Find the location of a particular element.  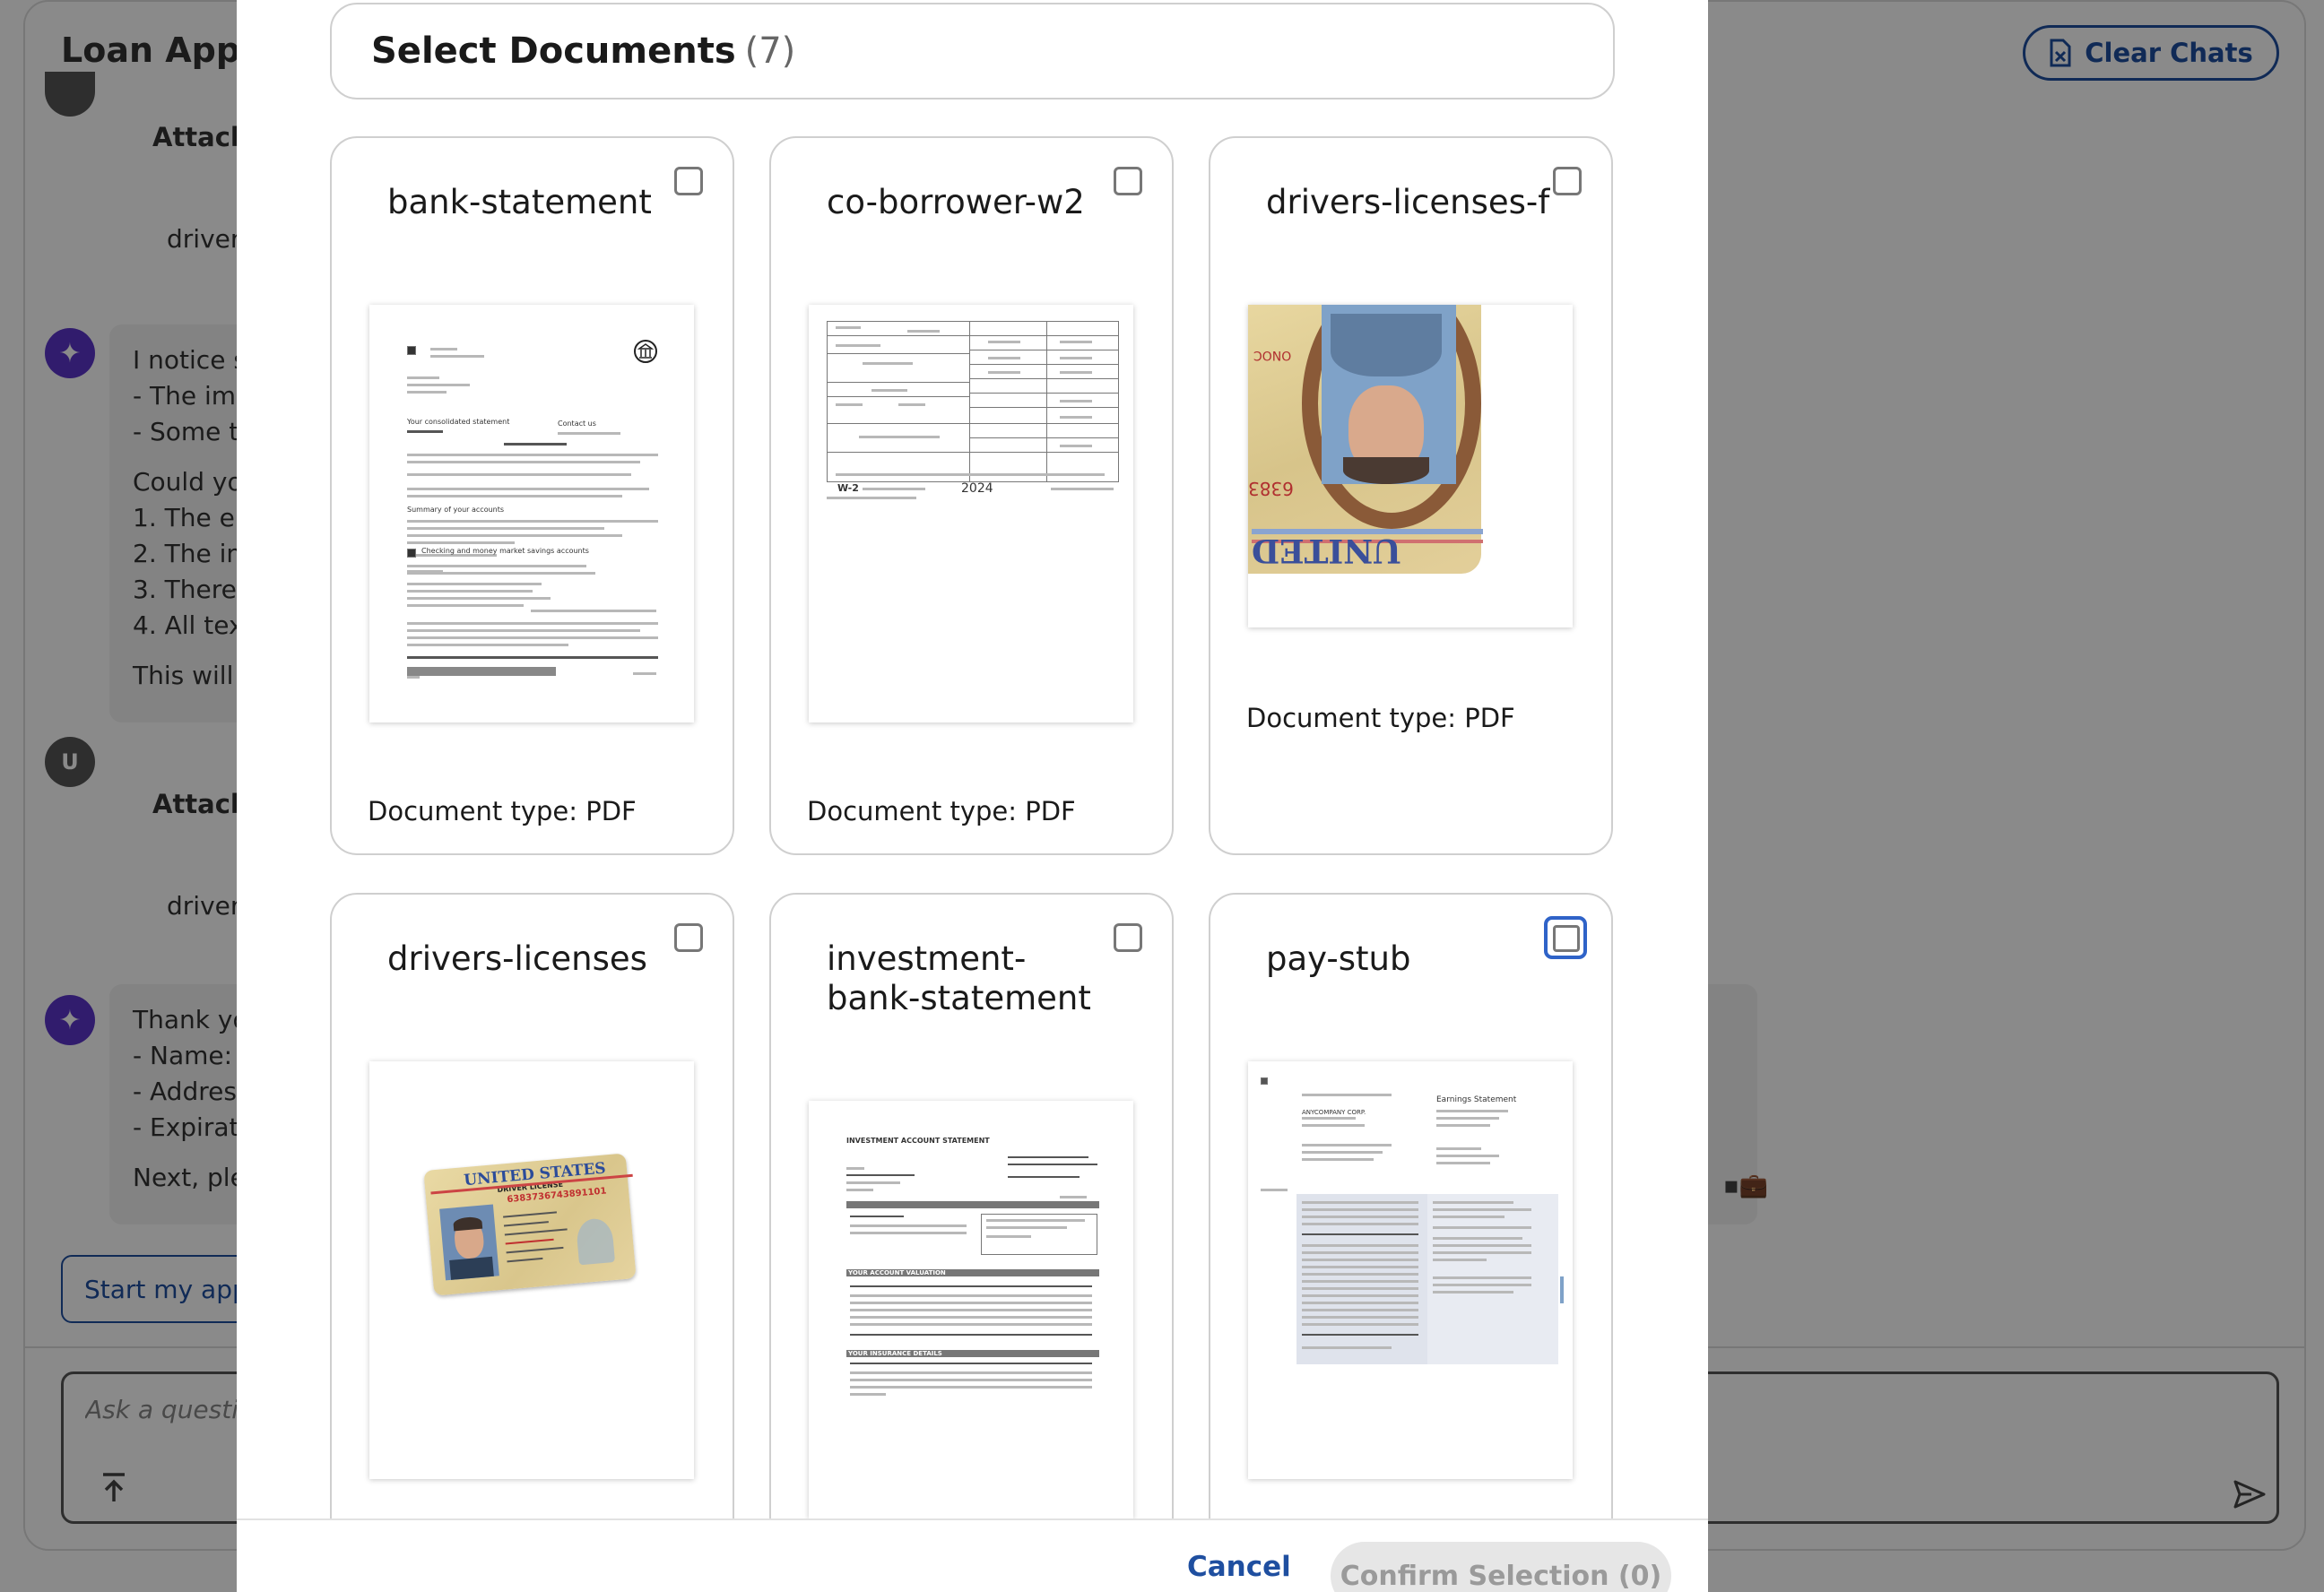

document-preview-pay-stub: ANYCOMPANY CORP. Earnings Statement is located at coordinates (1410, 1270).